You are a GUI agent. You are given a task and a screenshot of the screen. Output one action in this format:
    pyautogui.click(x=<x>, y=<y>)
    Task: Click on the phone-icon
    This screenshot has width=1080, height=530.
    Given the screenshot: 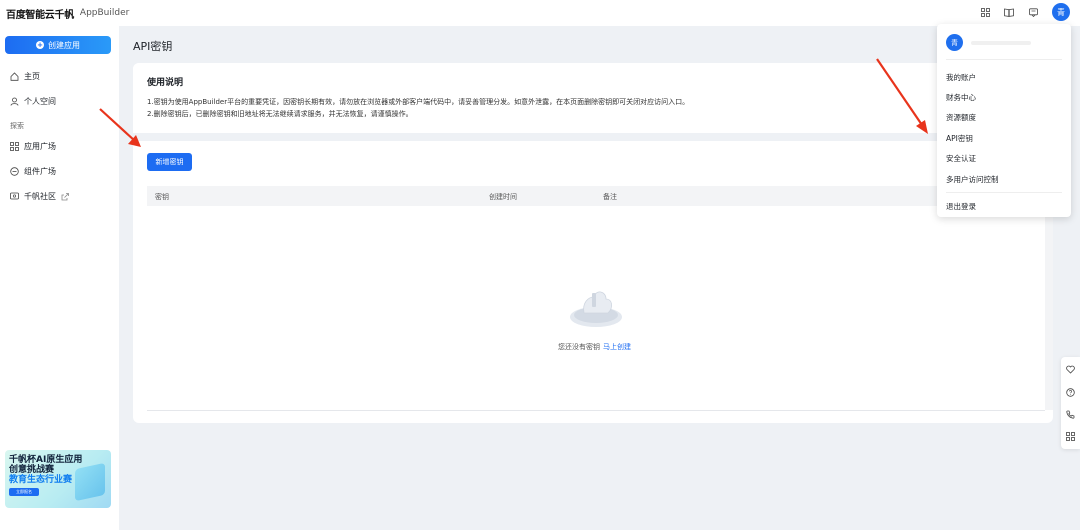 What is the action you would take?
    pyautogui.click(x=1070, y=414)
    